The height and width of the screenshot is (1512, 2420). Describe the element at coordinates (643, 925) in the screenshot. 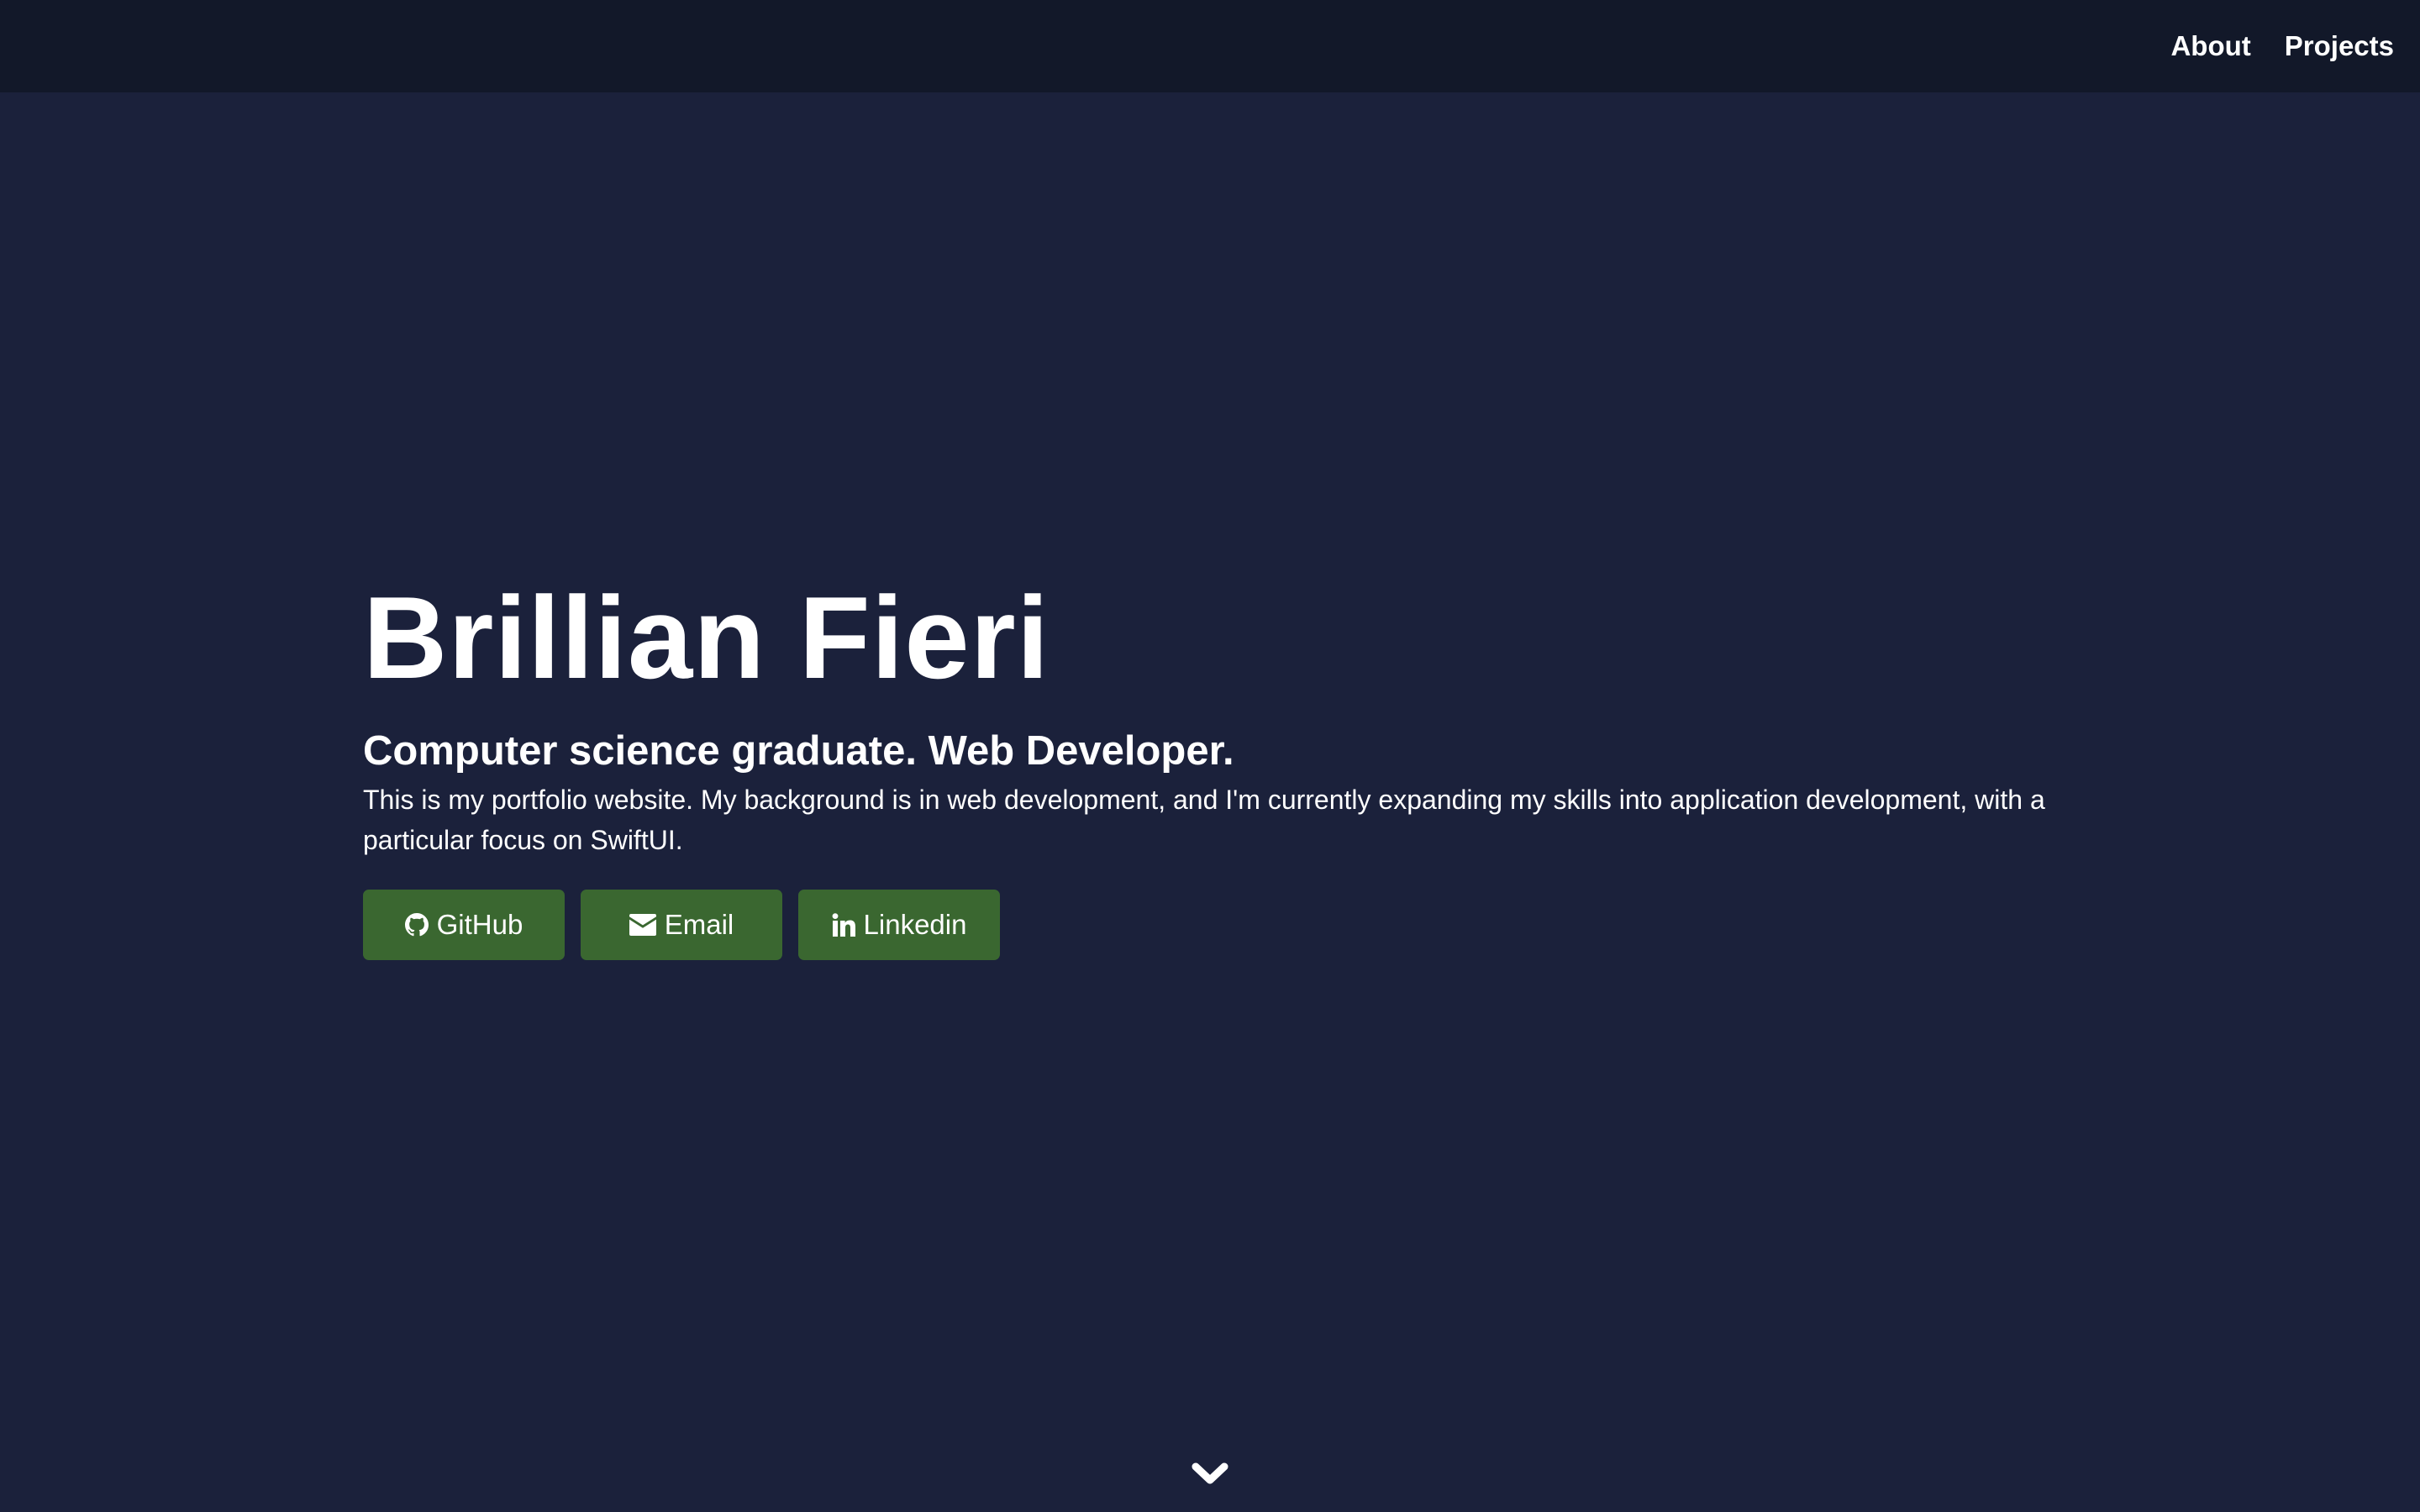

I see `envelope-icon` at that location.